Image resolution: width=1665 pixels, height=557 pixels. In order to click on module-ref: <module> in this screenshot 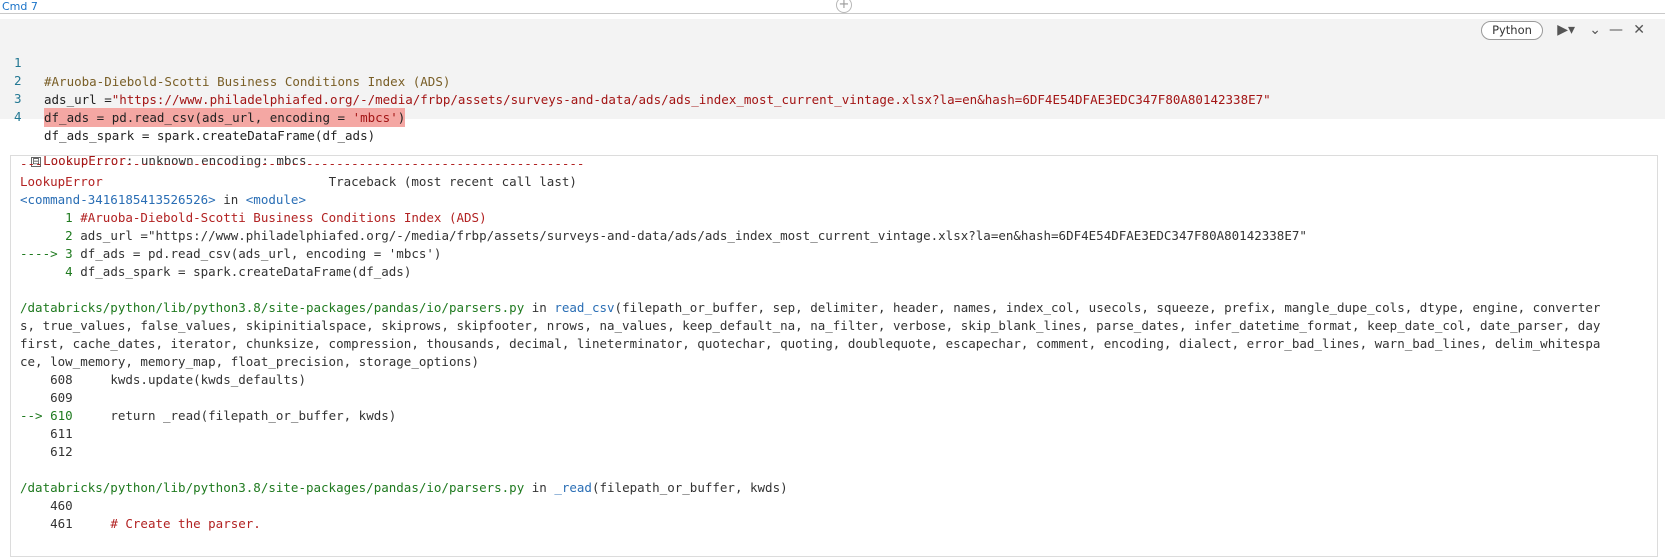, I will do `click(275, 199)`.